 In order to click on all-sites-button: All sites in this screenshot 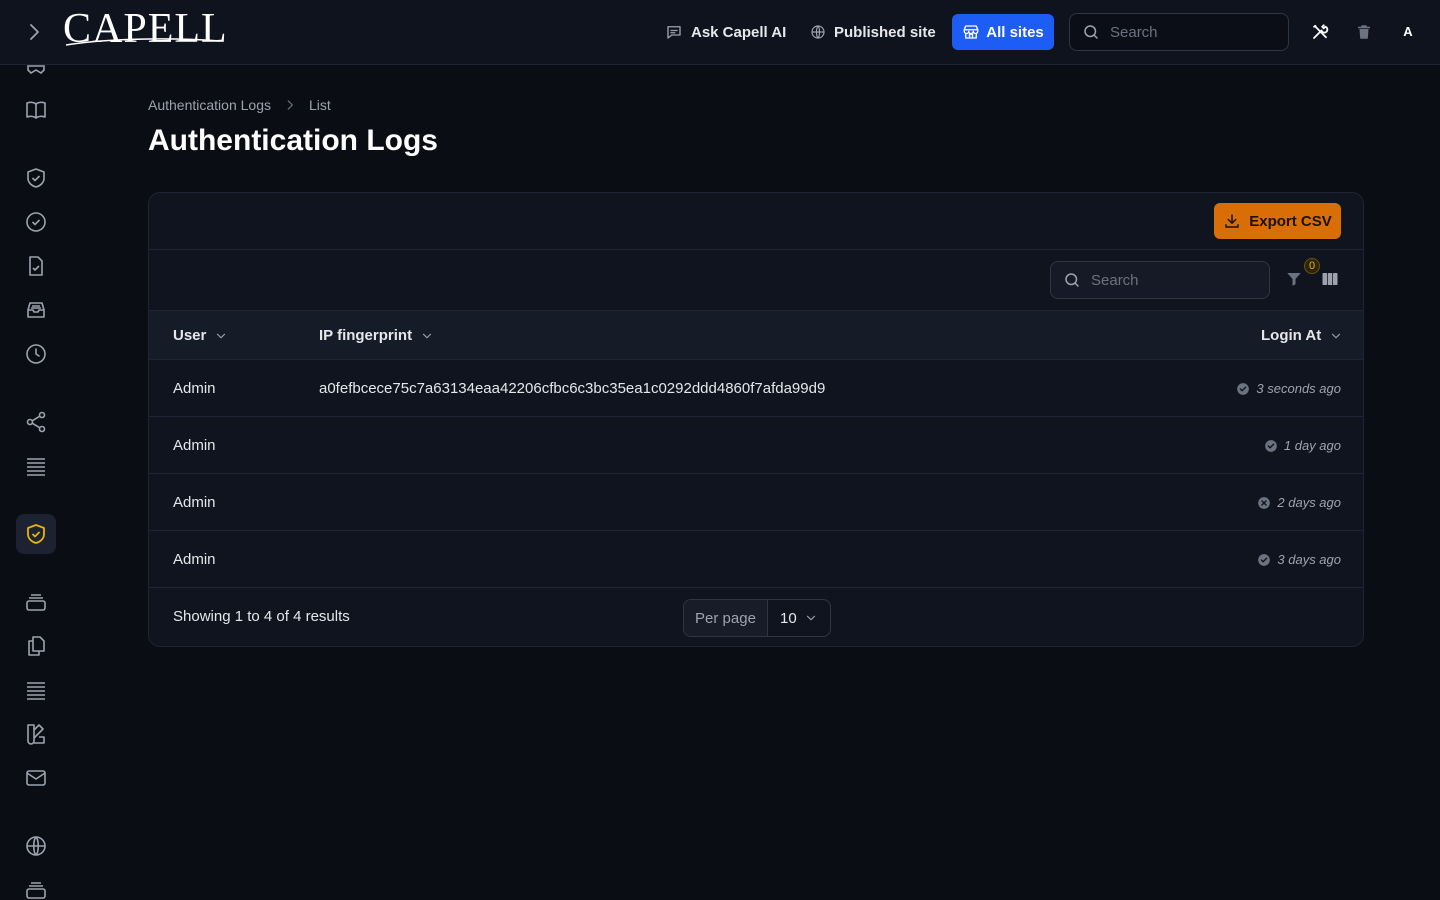, I will do `click(1003, 32)`.